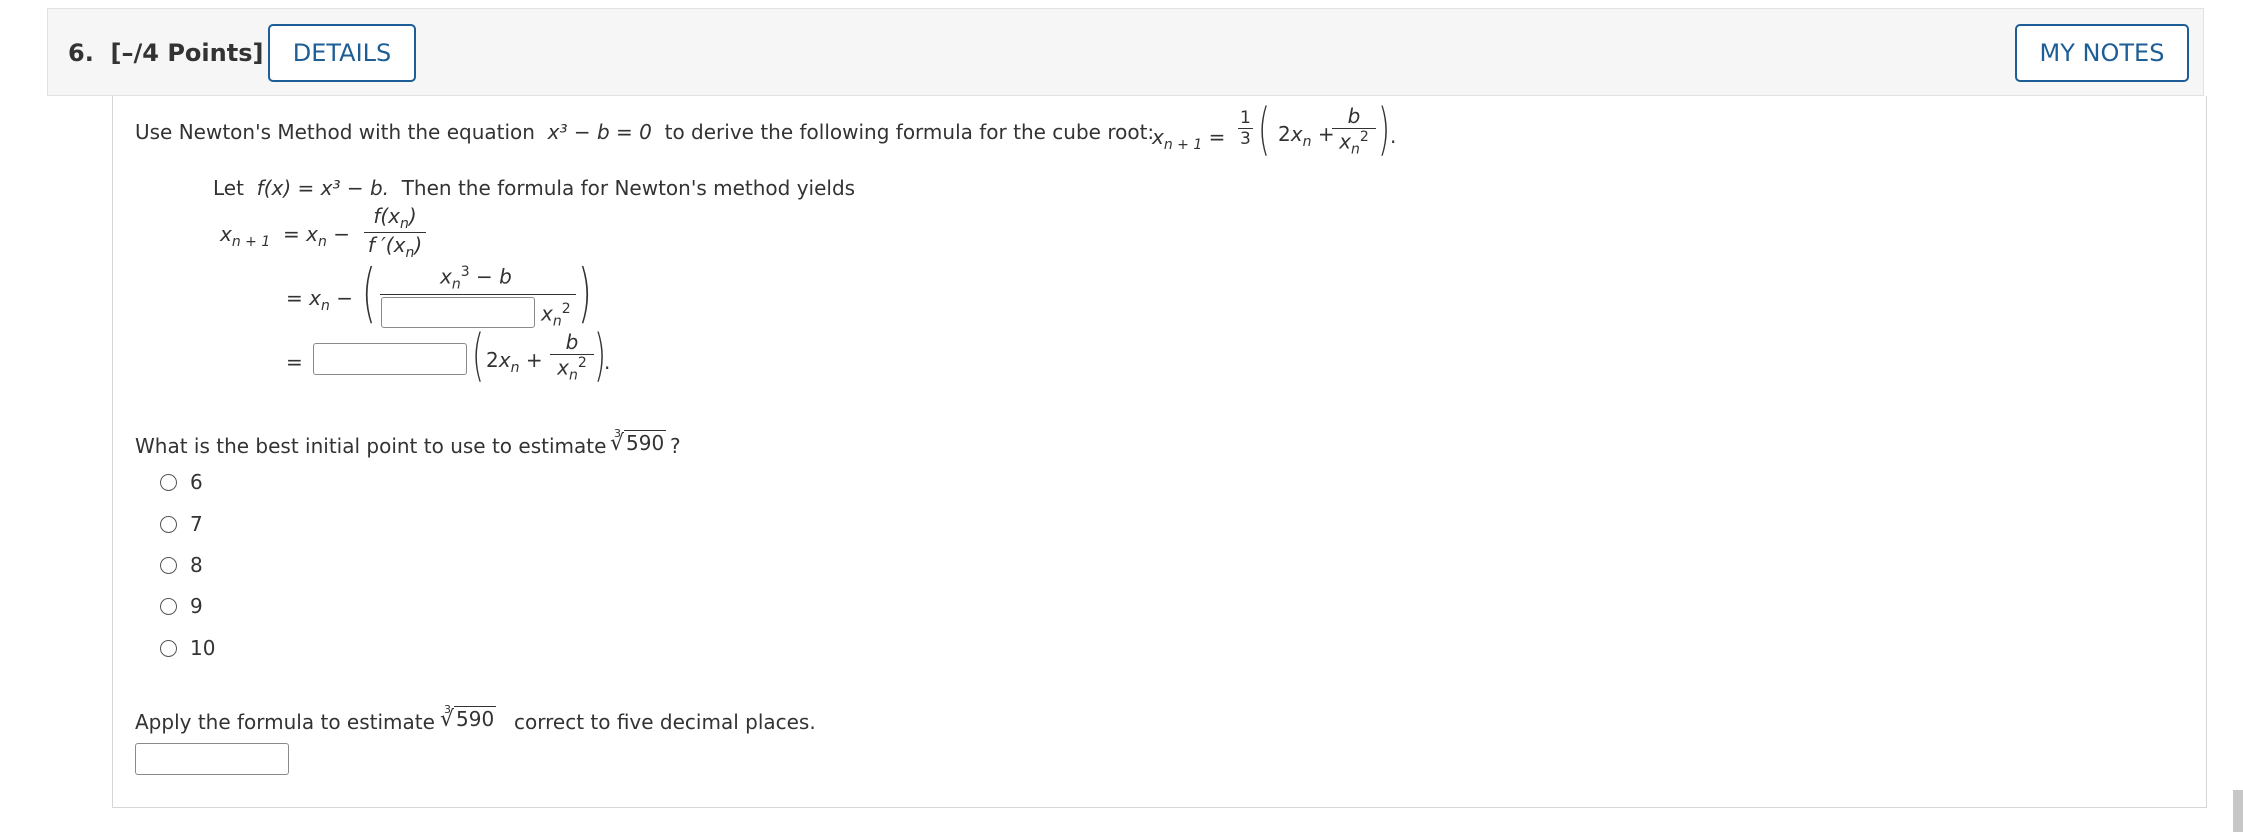 The height and width of the screenshot is (832, 2243). What do you see at coordinates (2102, 53) in the screenshot?
I see `my-notes-button: MY NOTES` at bounding box center [2102, 53].